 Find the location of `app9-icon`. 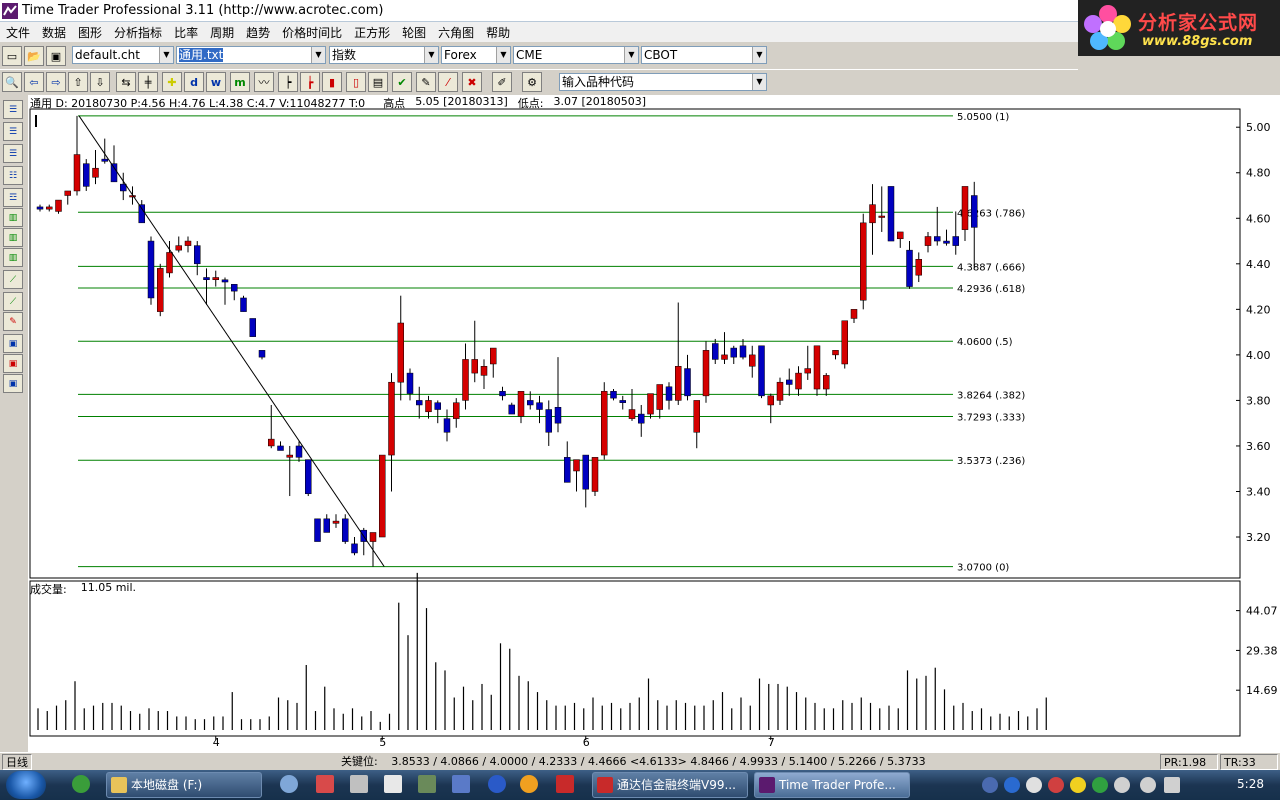

app9-icon is located at coordinates (529, 784).